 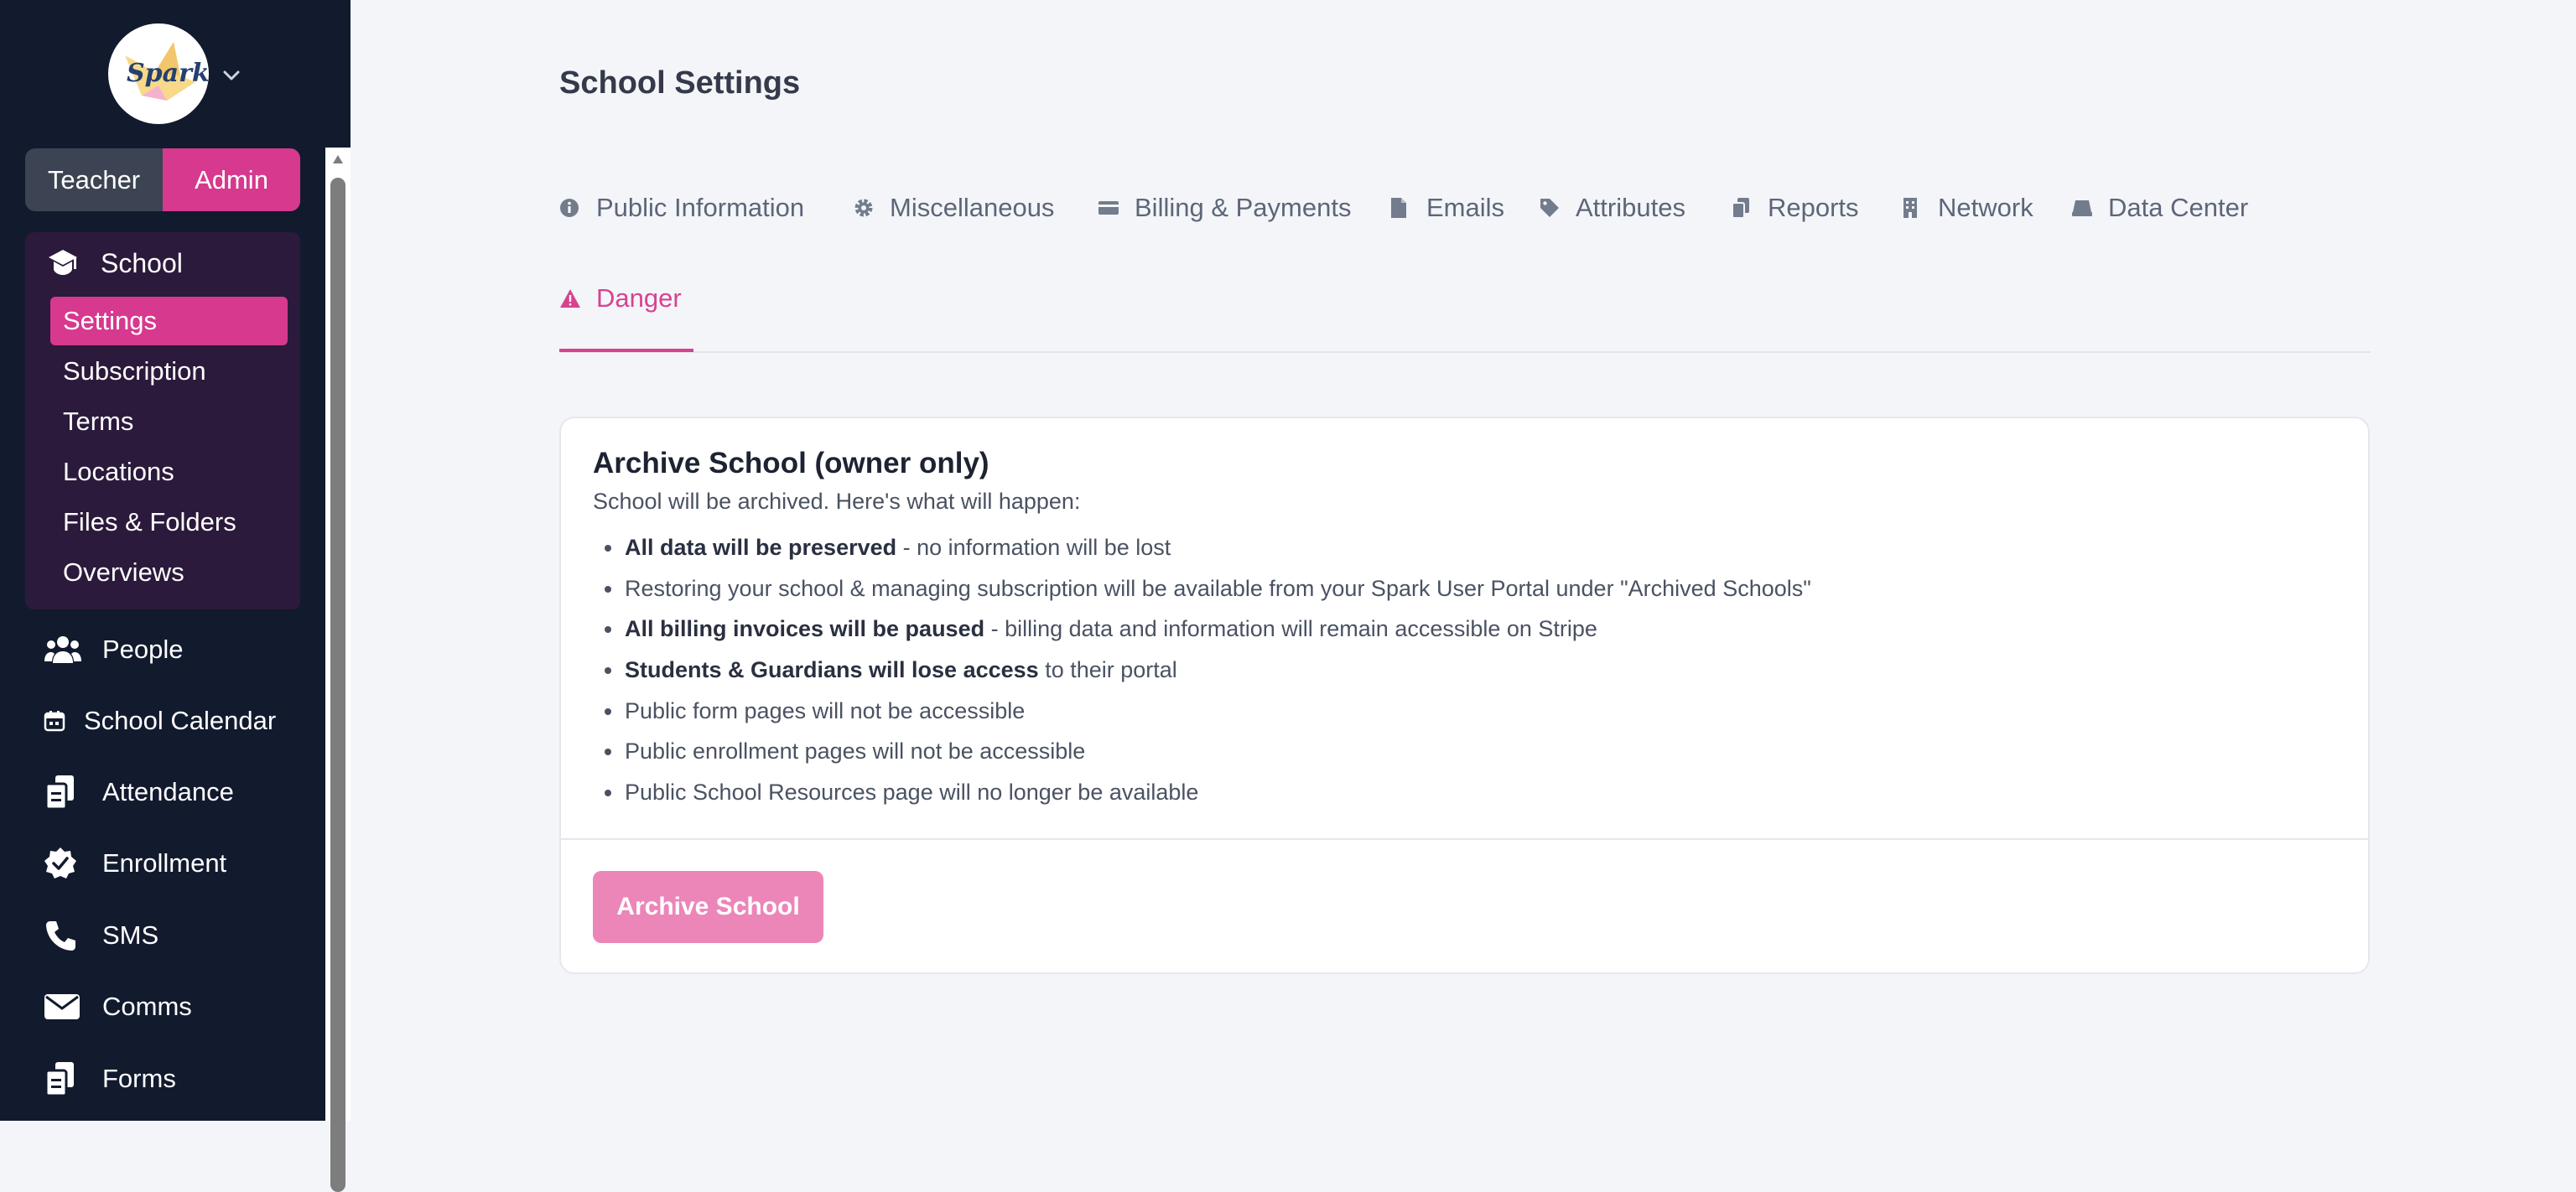 What do you see at coordinates (94, 179) in the screenshot?
I see `teacher-role-button: Teacher` at bounding box center [94, 179].